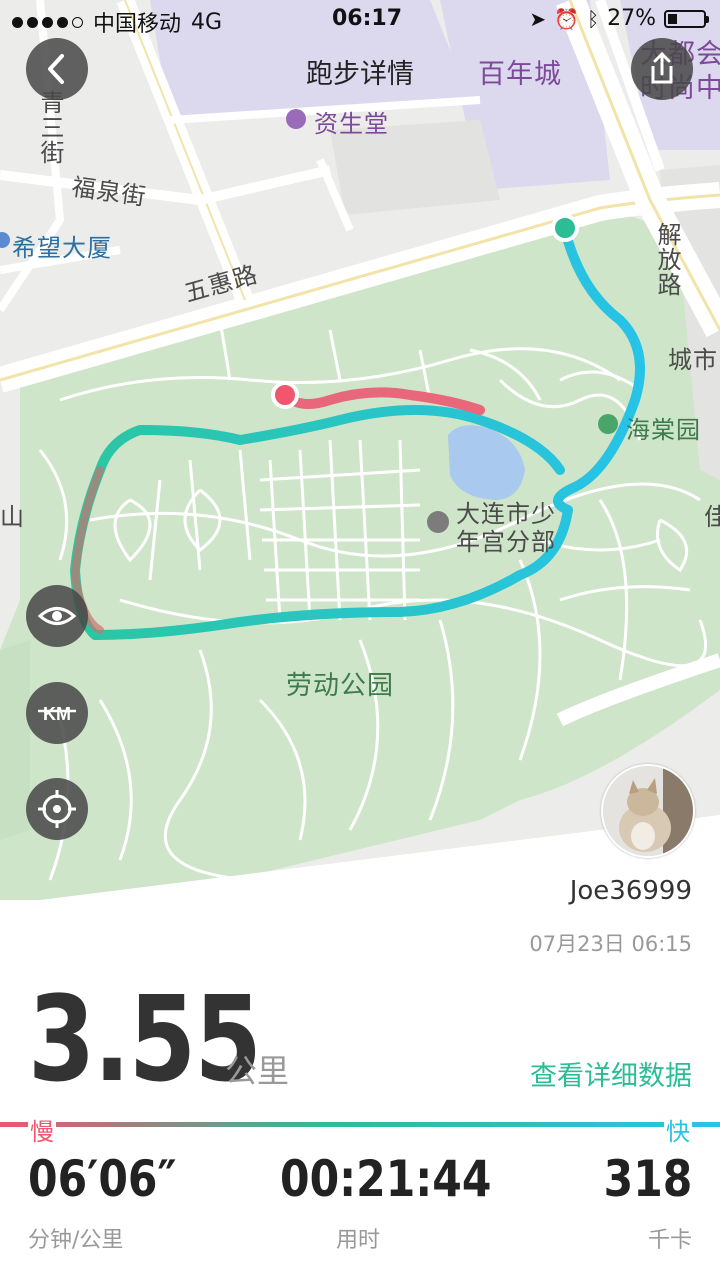 The height and width of the screenshot is (1281, 720). I want to click on km-label: KM, so click(57, 714).